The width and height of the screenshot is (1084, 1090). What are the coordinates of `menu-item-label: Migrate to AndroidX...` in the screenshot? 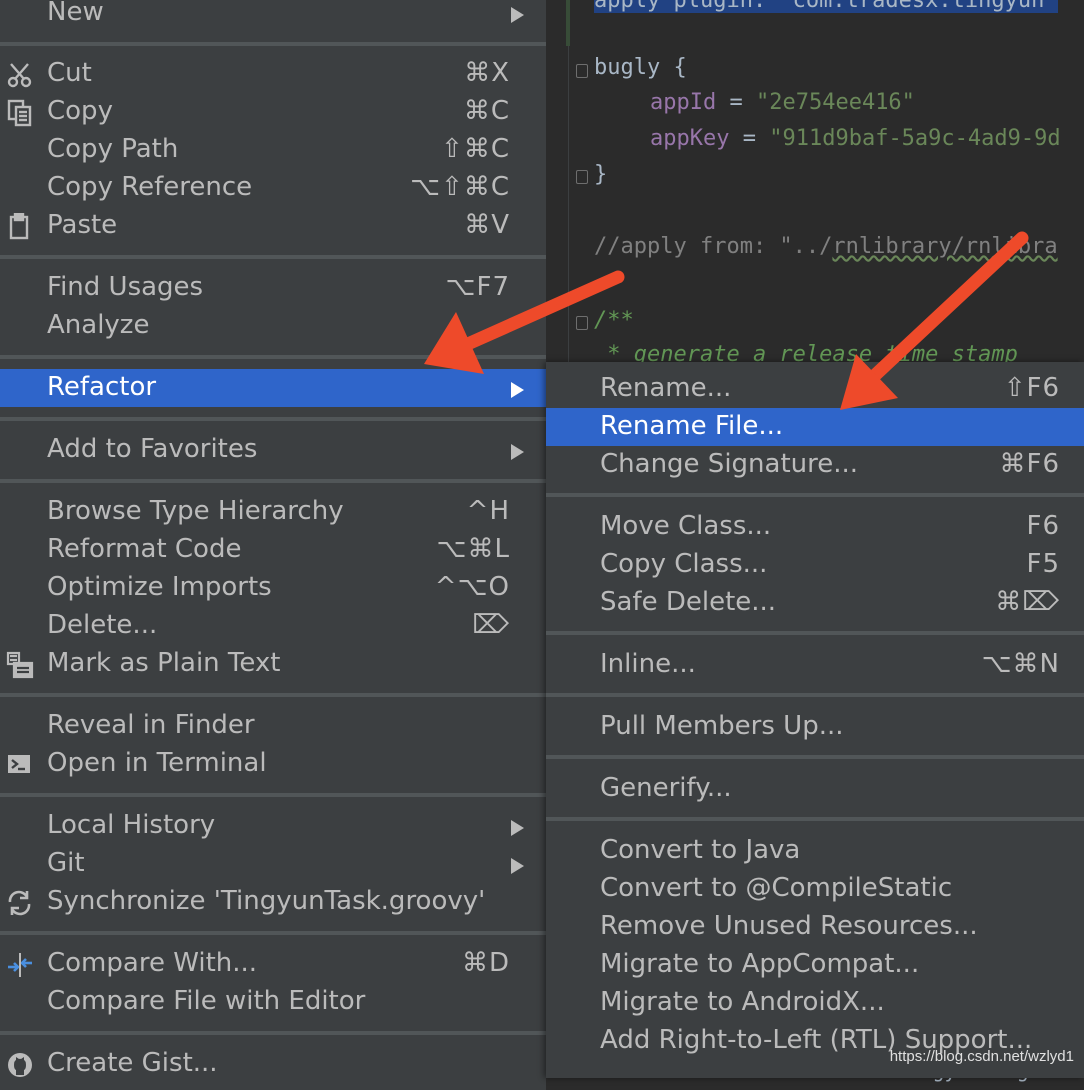 It's located at (742, 1002).